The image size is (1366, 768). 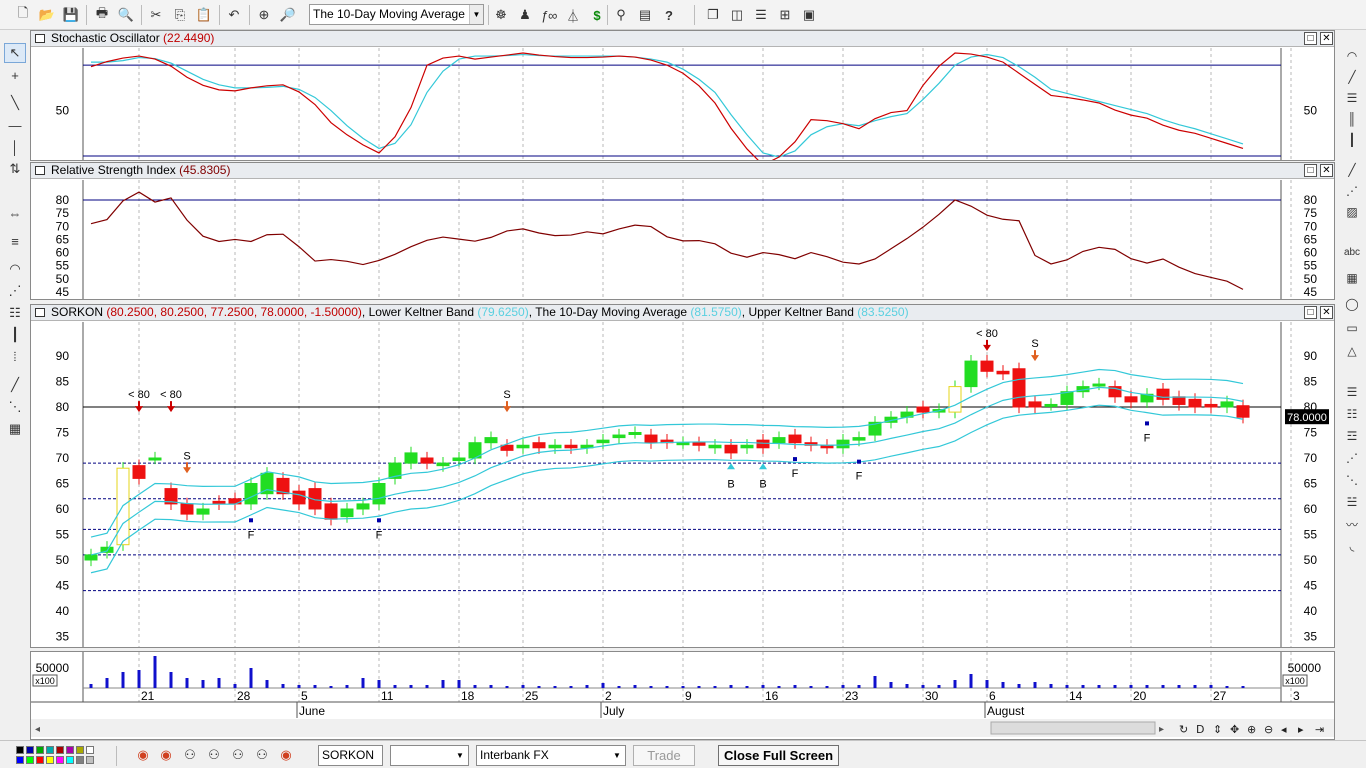 What do you see at coordinates (1352, 436) in the screenshot?
I see `speed-lines-icon: ☲` at bounding box center [1352, 436].